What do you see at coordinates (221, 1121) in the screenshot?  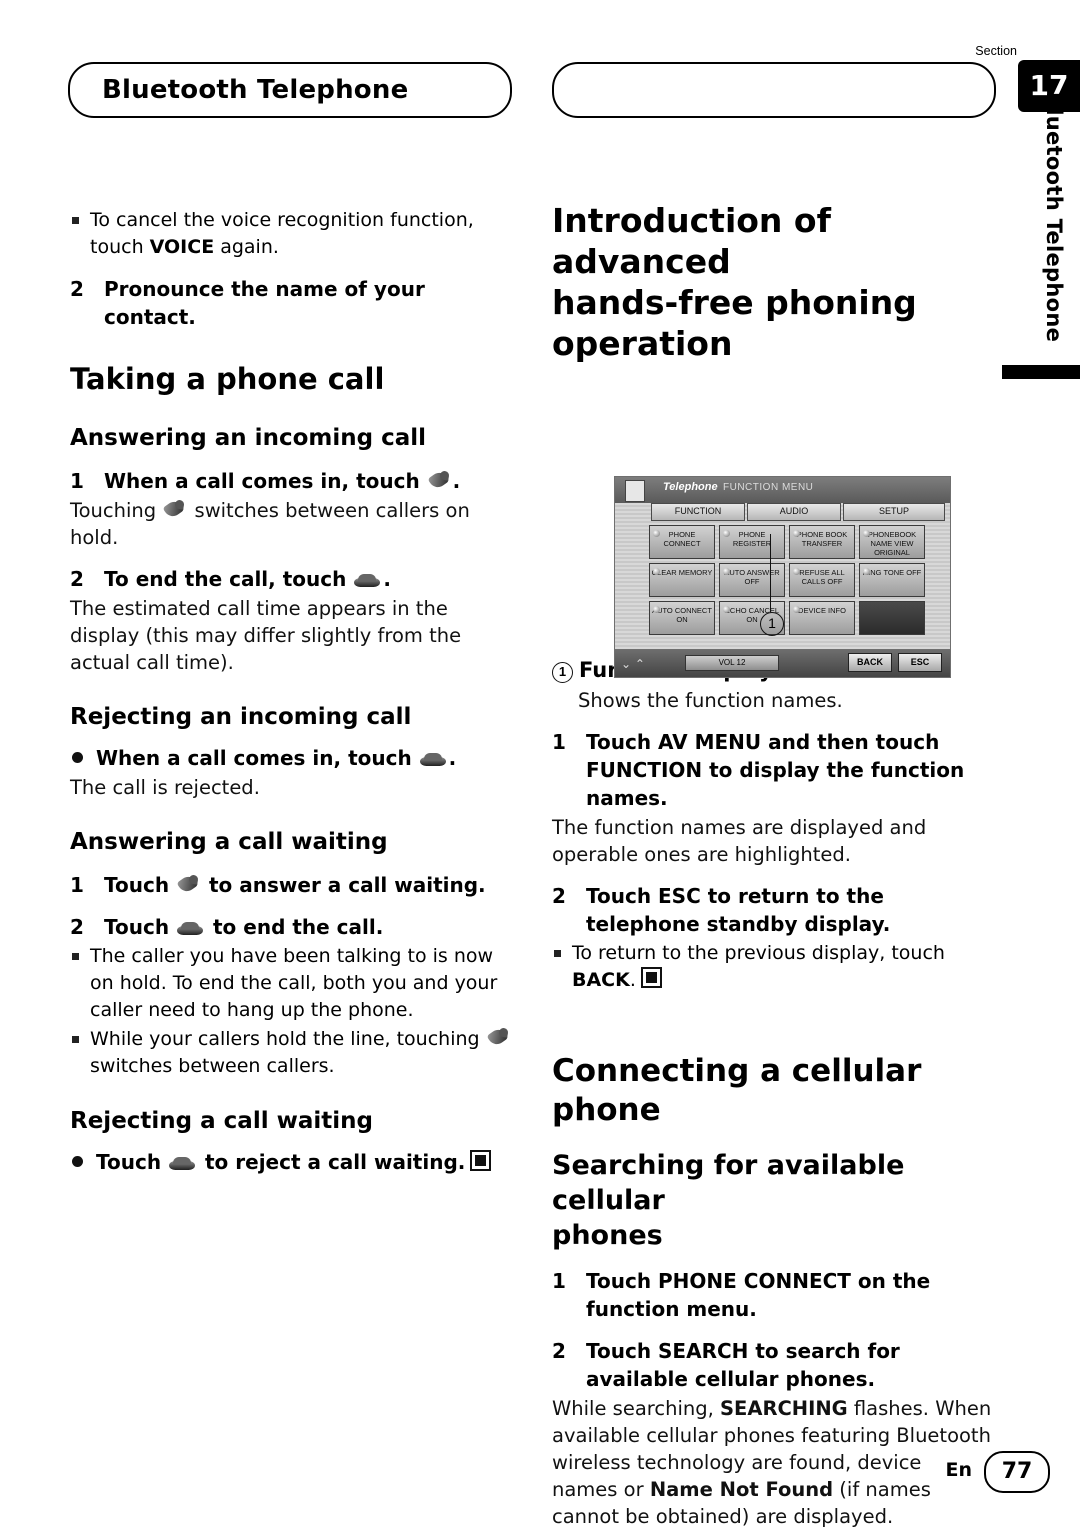 I see `heading-rejecting-call-waiting: Rejecting a call waiting` at bounding box center [221, 1121].